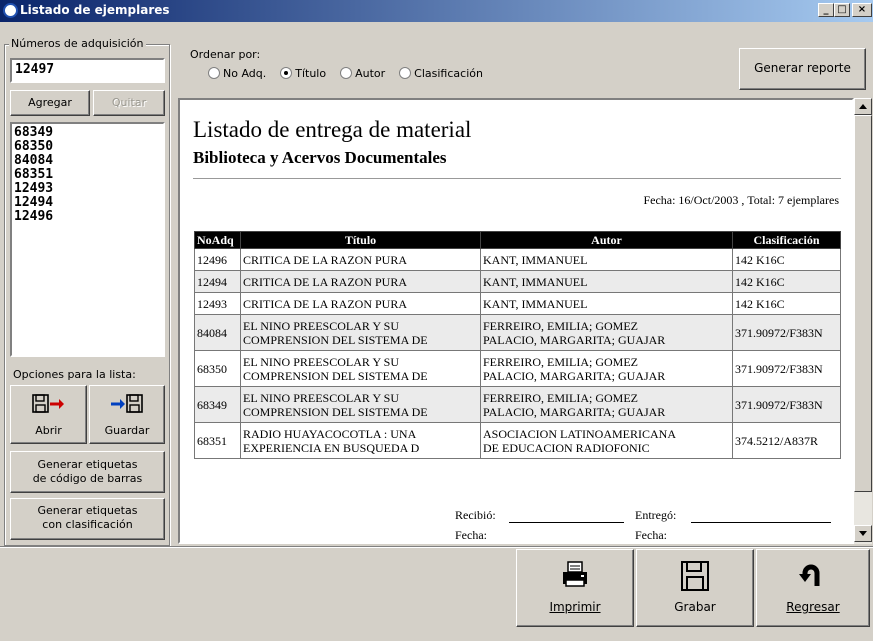  Describe the element at coordinates (320, 157) in the screenshot. I see `report-subtitle: Biblioteca y Acervos Documentales` at that location.